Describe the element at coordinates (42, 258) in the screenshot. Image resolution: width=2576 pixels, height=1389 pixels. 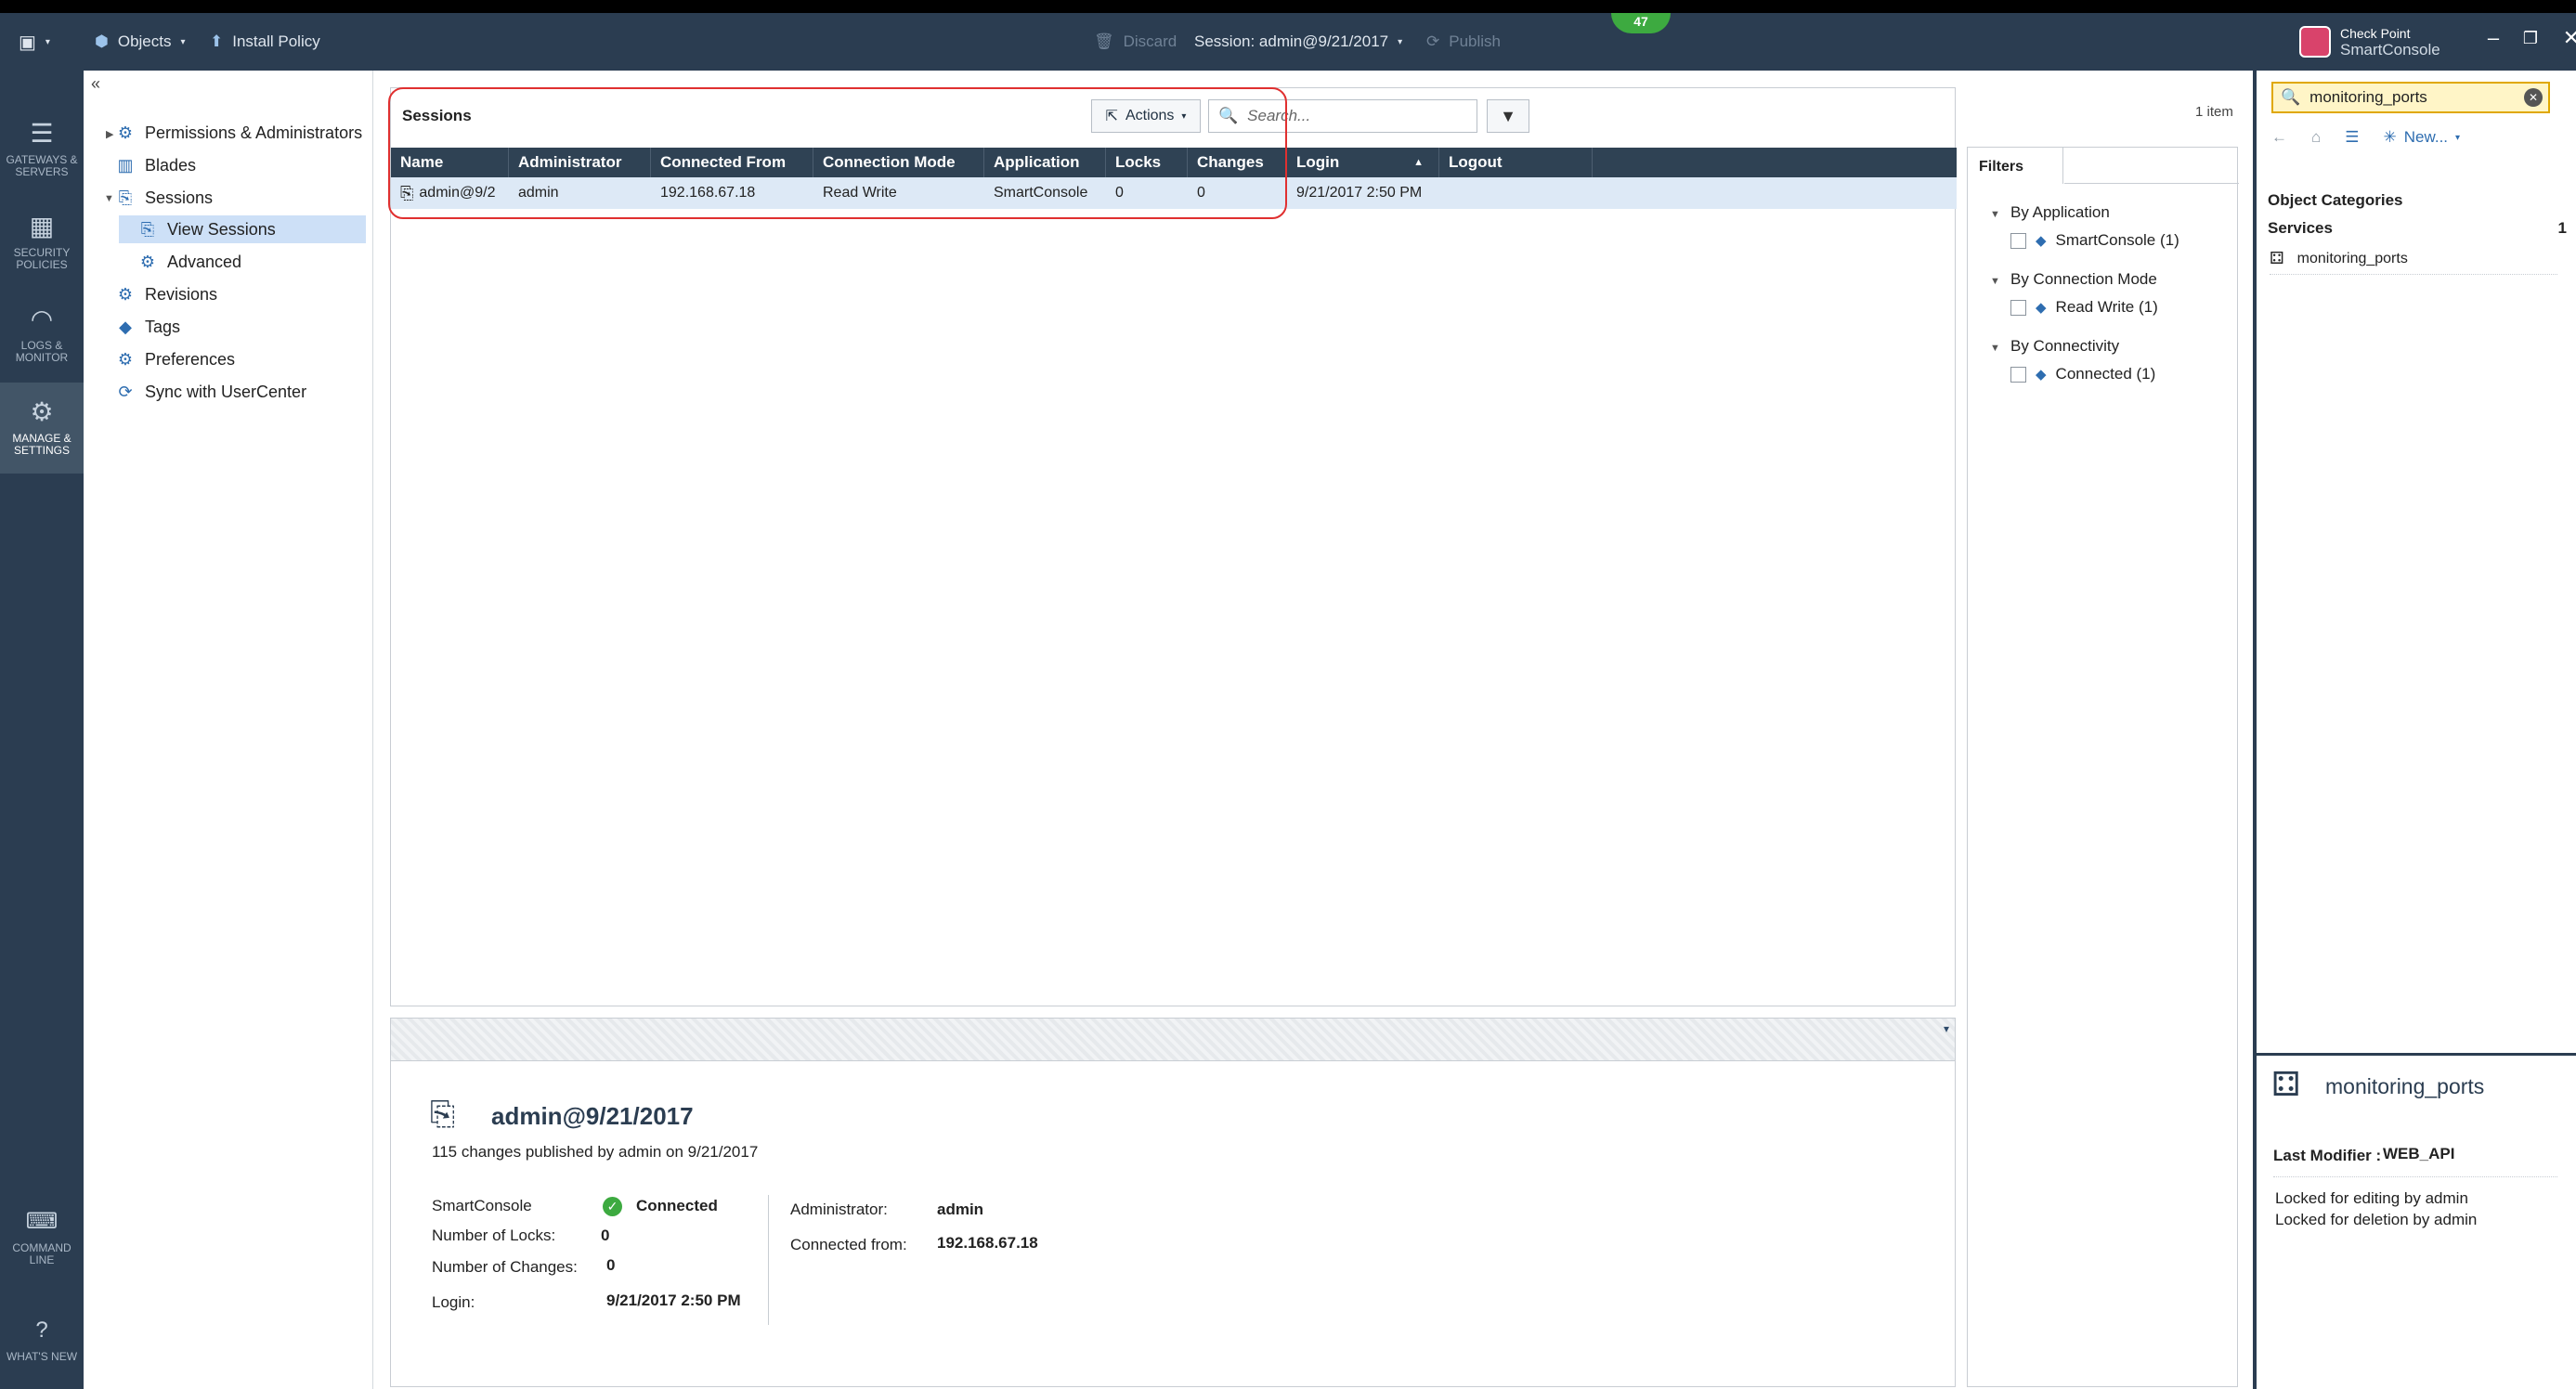
I see `nav-label: SECURITY POLICIES` at that location.